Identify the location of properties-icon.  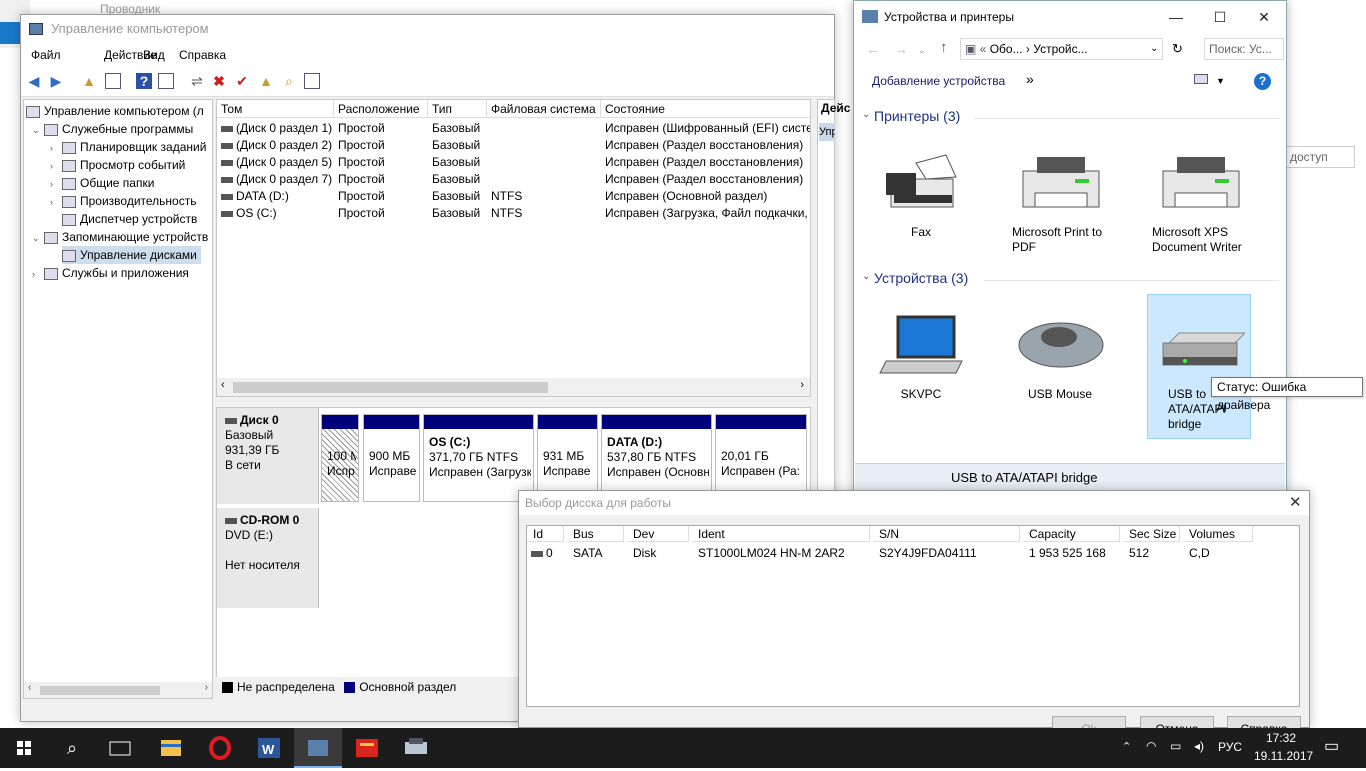
(166, 81).